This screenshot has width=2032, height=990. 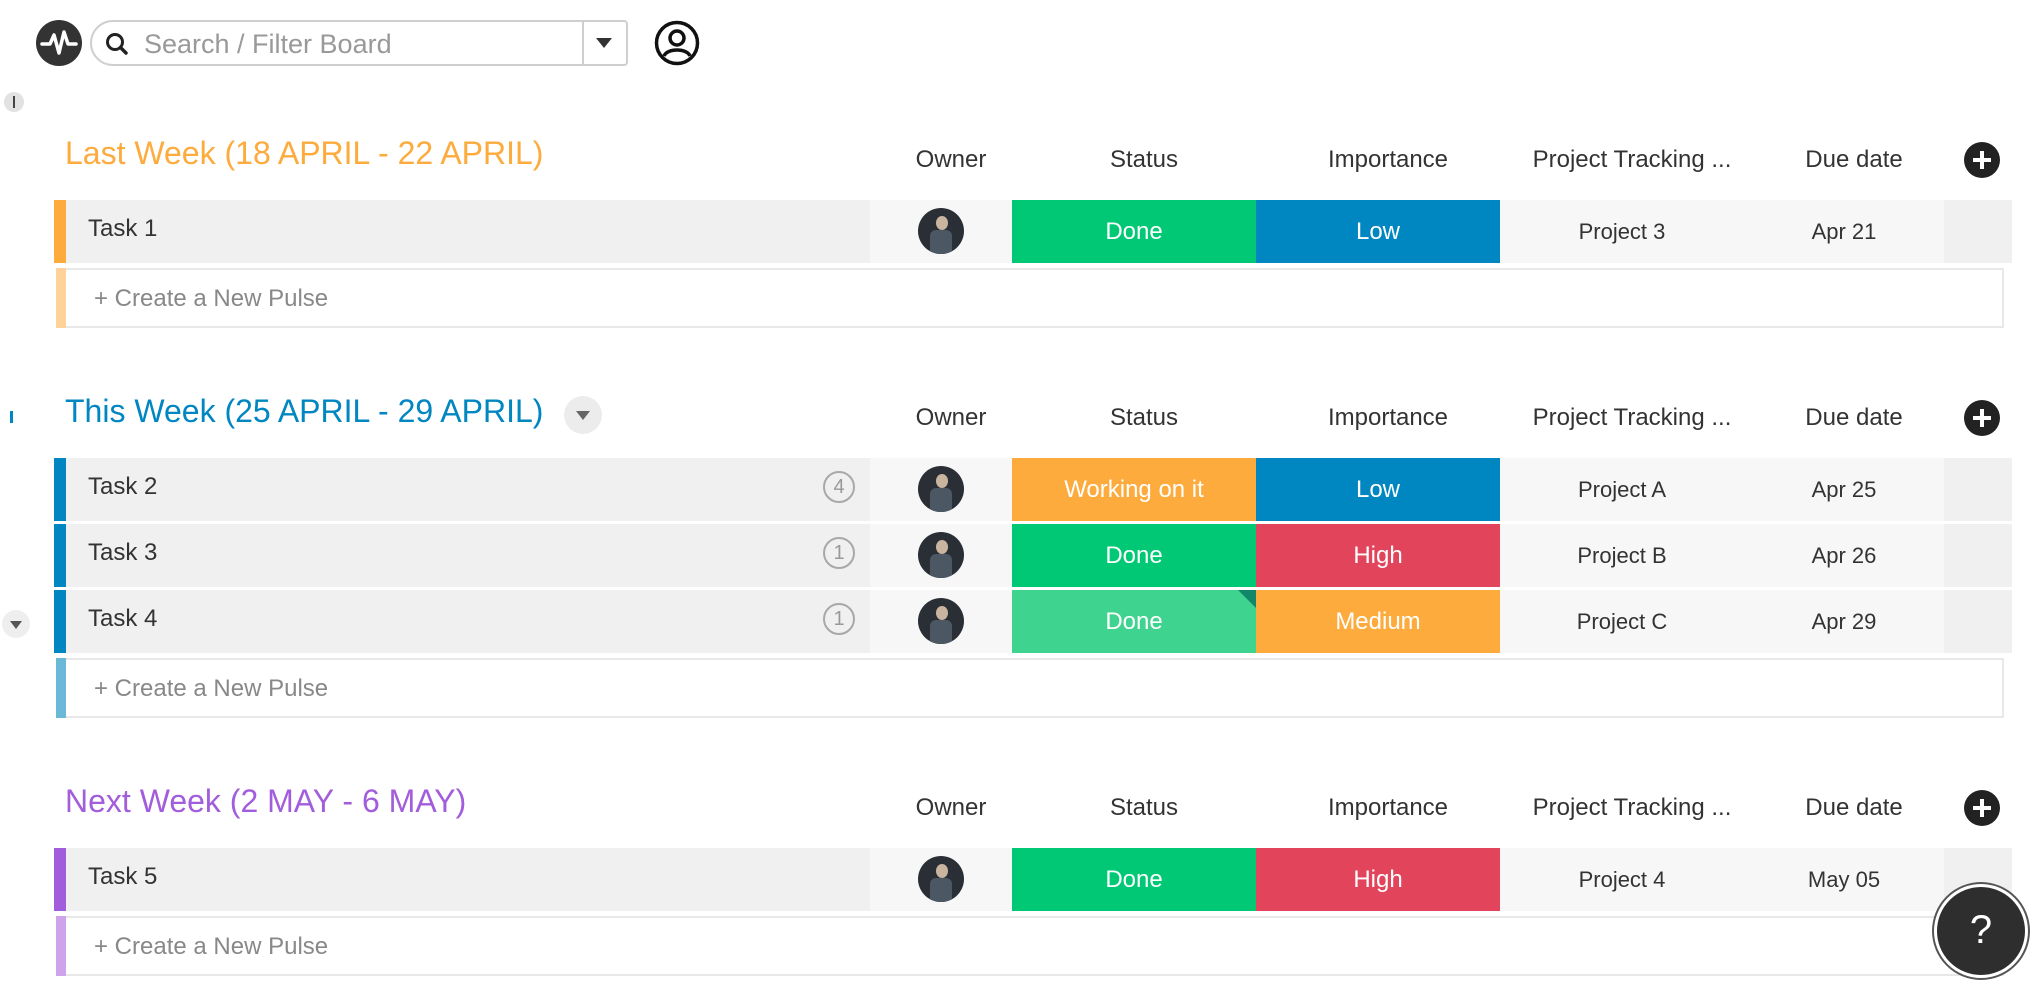 What do you see at coordinates (59, 43) in the screenshot?
I see `pulse-logo-icon` at bounding box center [59, 43].